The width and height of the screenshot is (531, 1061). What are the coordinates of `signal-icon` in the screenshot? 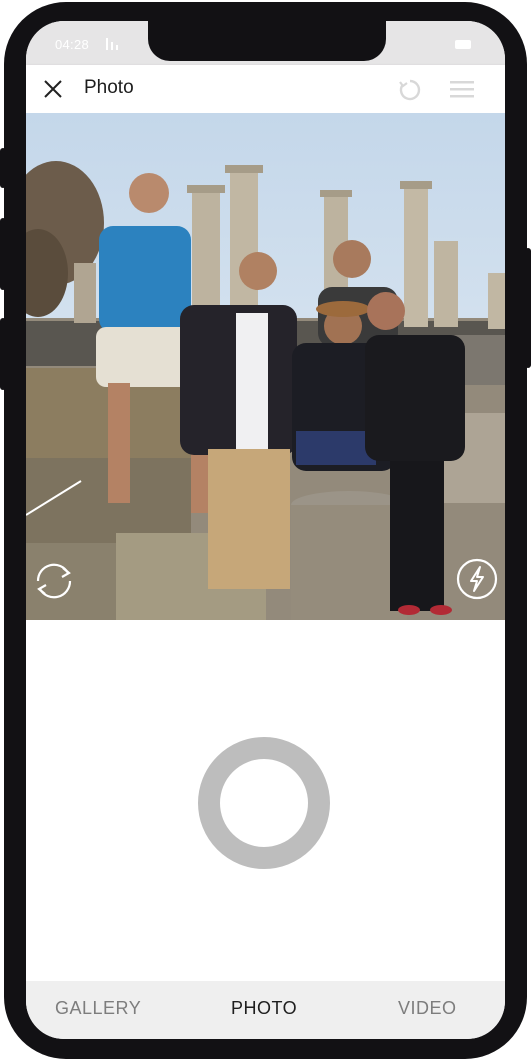 It's located at (112, 44).